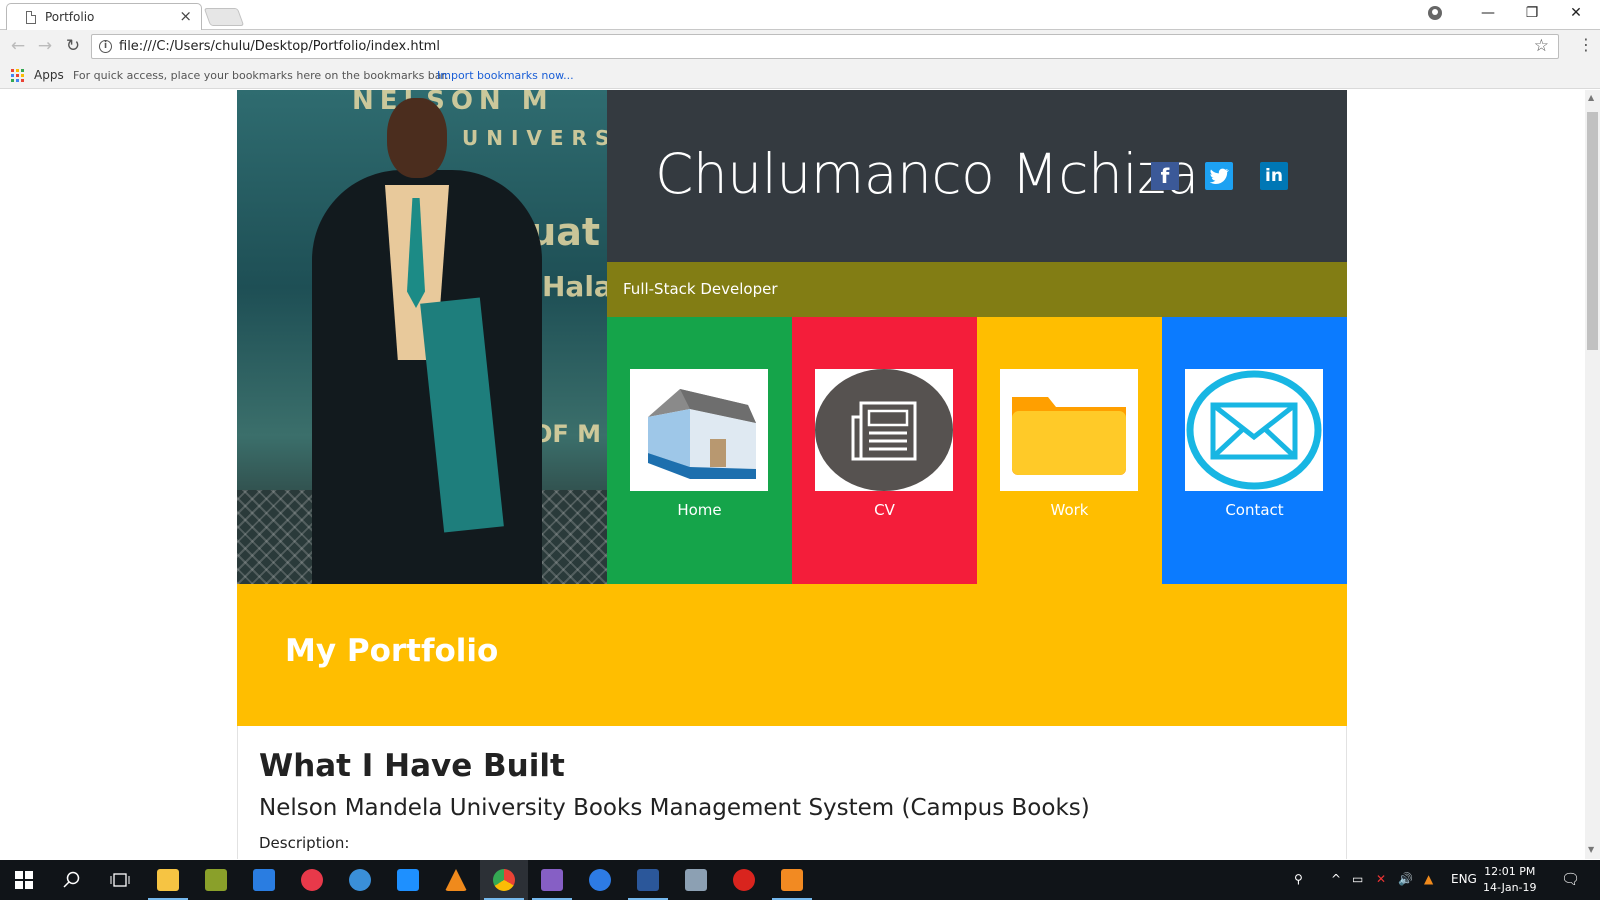  What do you see at coordinates (70, 17) in the screenshot?
I see `tab-title: Portfolio` at bounding box center [70, 17].